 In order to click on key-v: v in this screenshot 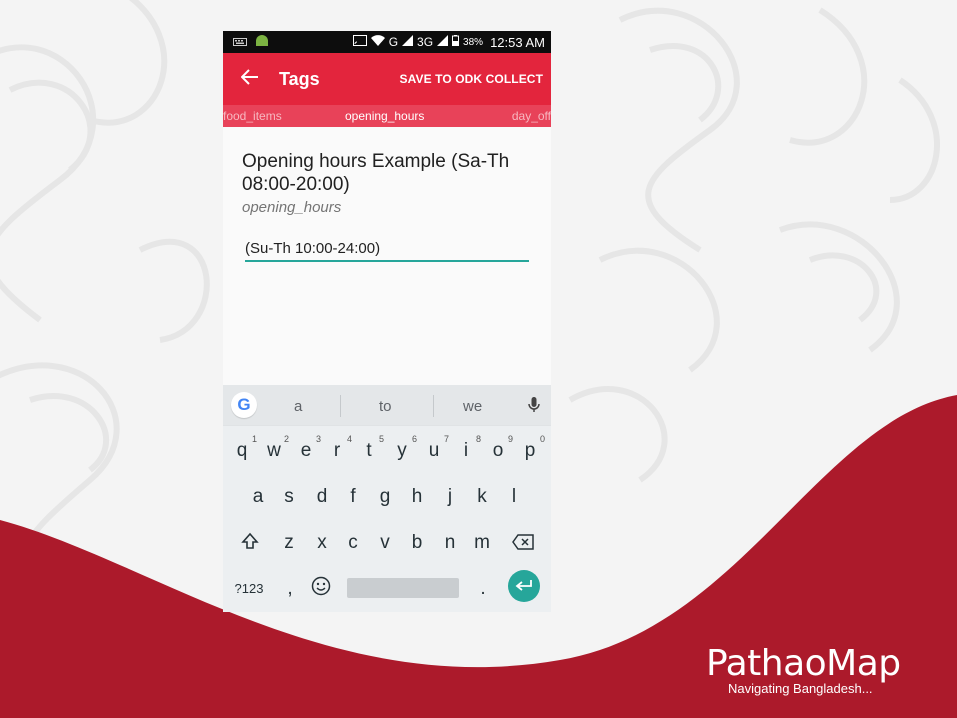, I will do `click(385, 543)`.